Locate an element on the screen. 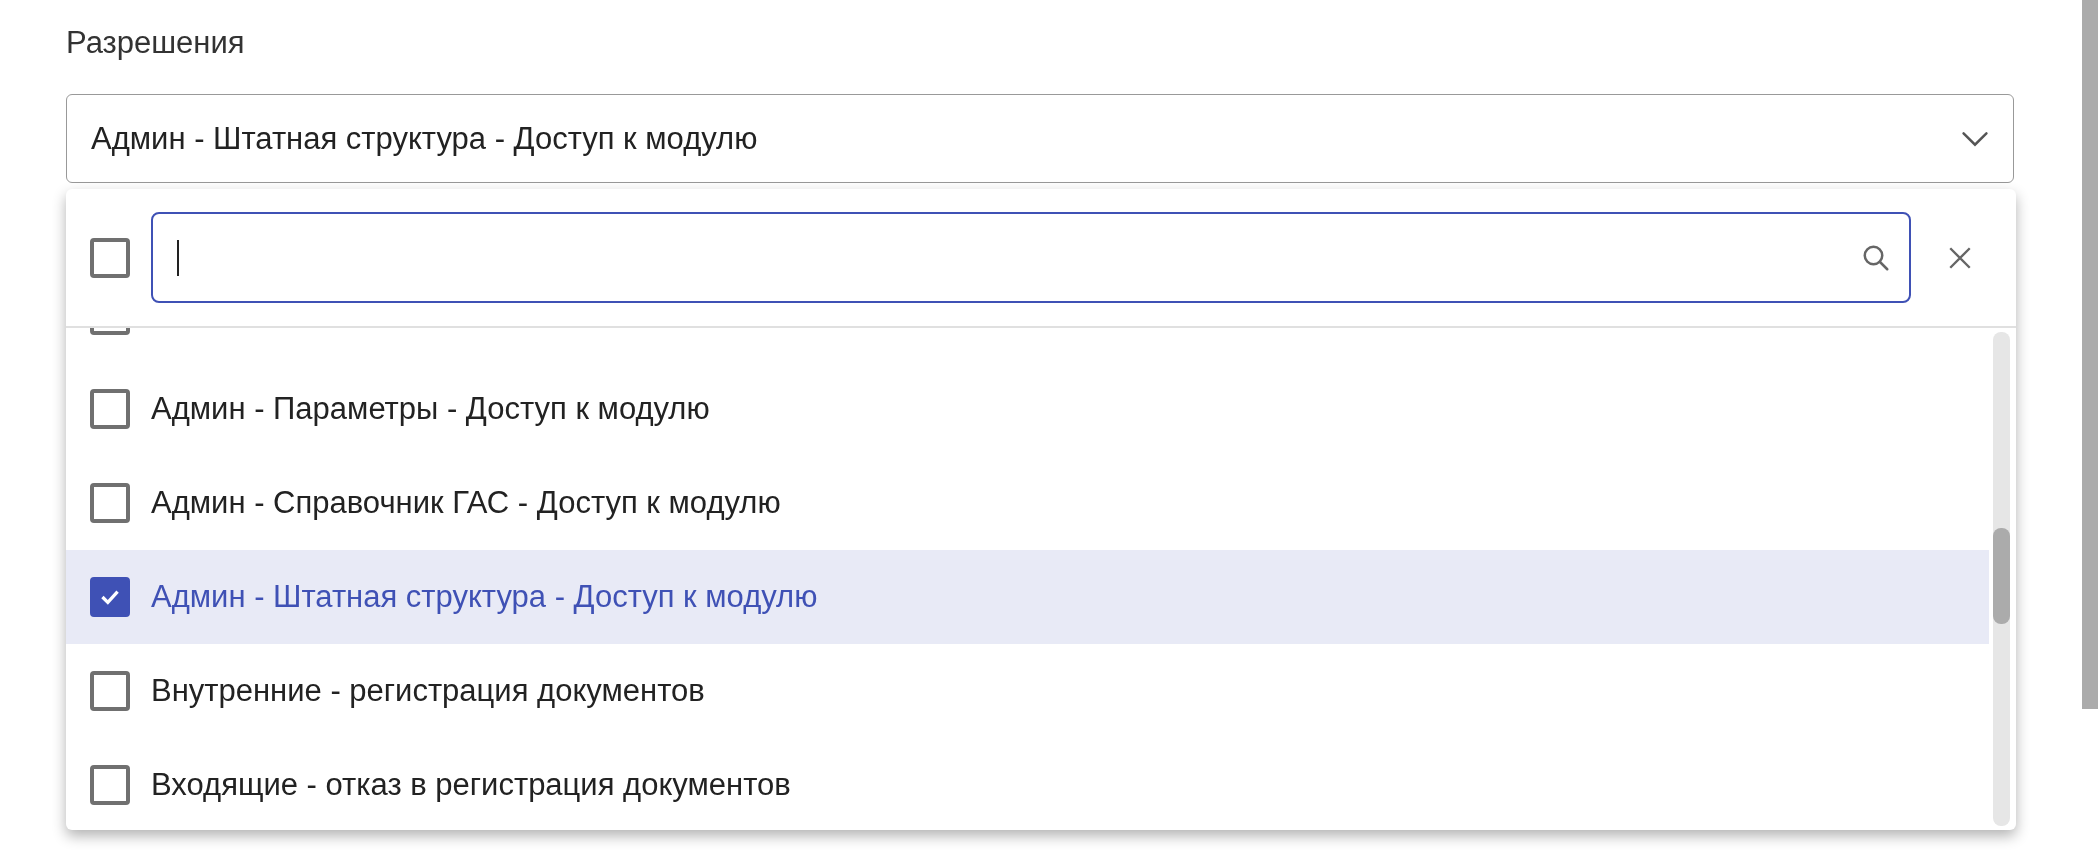 This screenshot has height=861, width=2098. scrollbar is located at coordinates (2001, 579).